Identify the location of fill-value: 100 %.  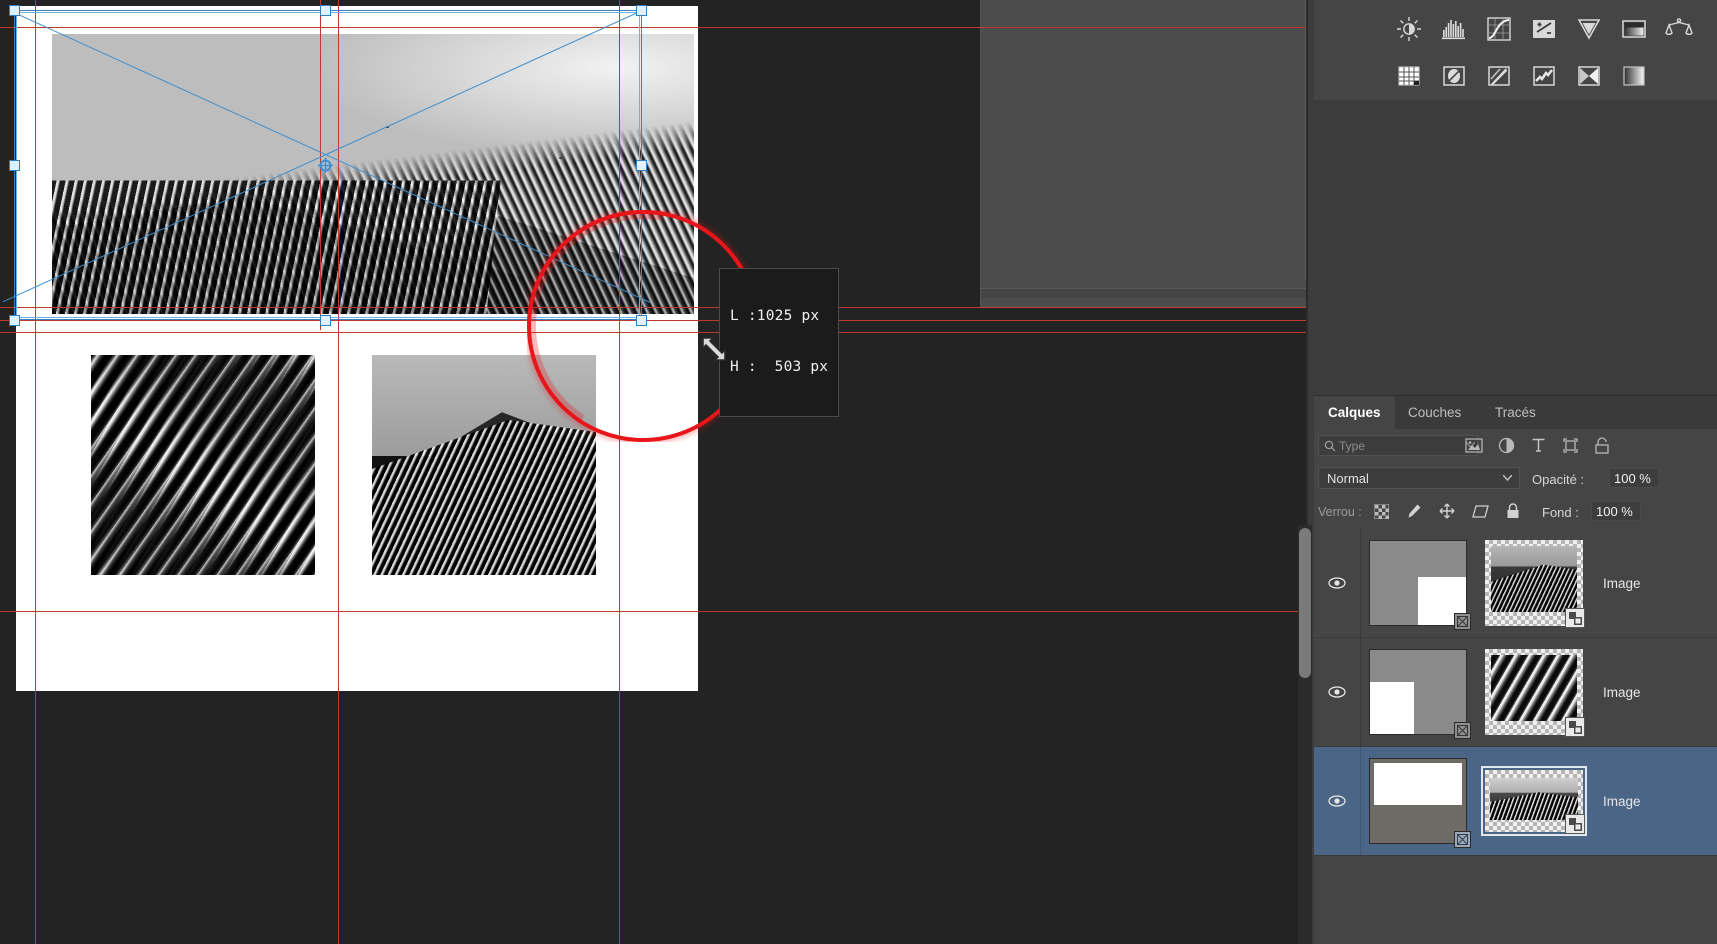
(1616, 511).